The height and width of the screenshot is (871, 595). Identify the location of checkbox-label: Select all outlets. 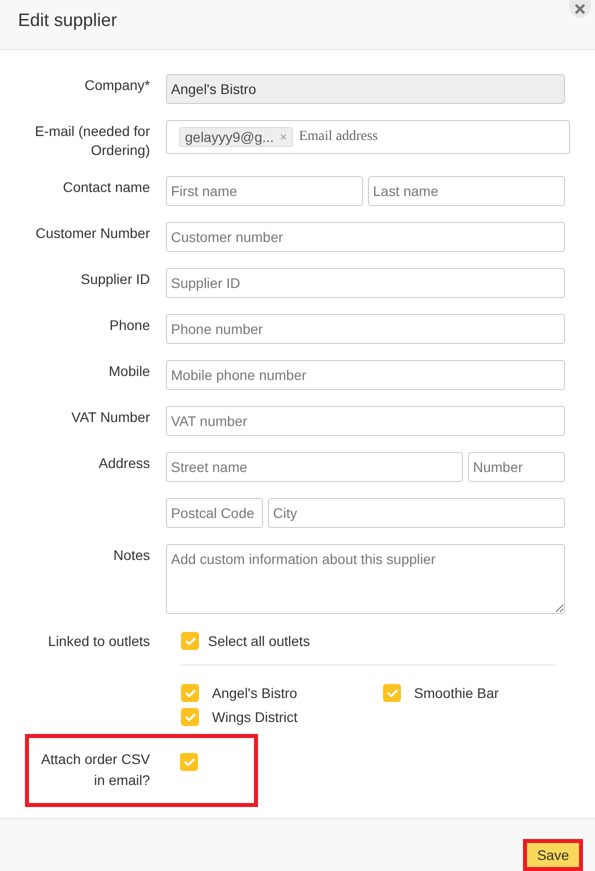
(259, 641).